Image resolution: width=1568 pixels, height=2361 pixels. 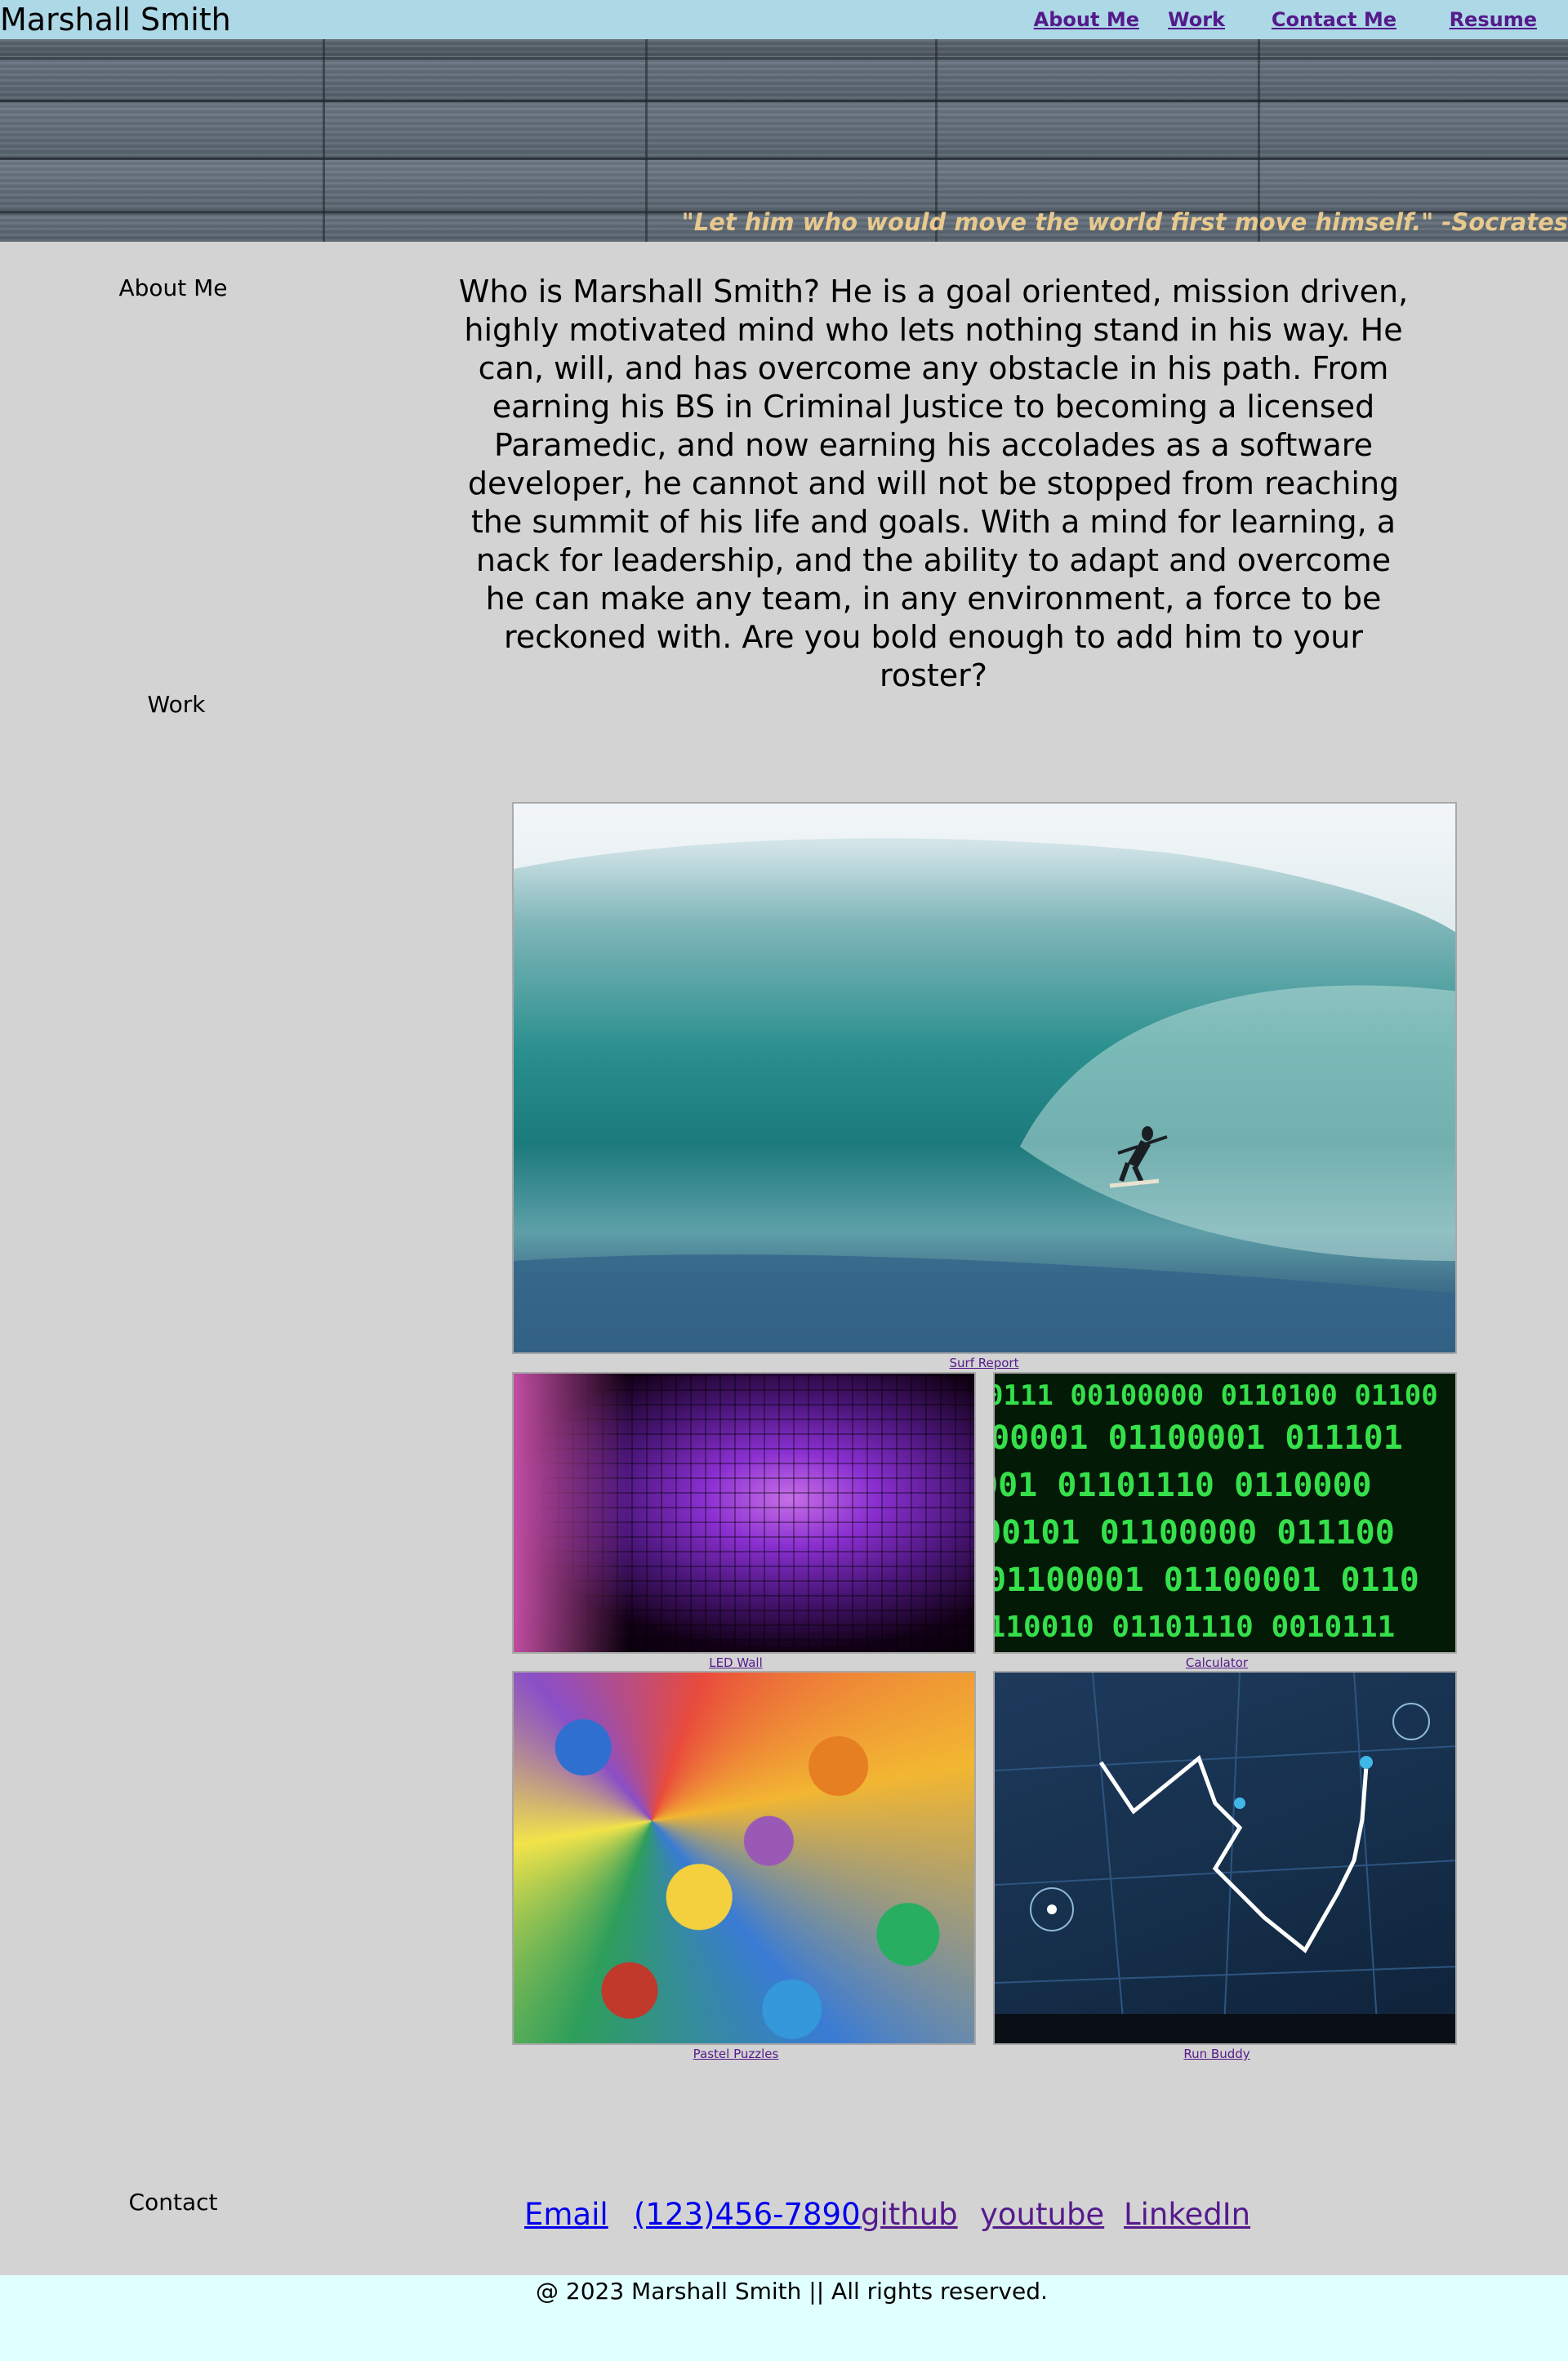 I want to click on caption-pastel-puzzles: Pastel Puzzles, so click(x=735, y=2054).